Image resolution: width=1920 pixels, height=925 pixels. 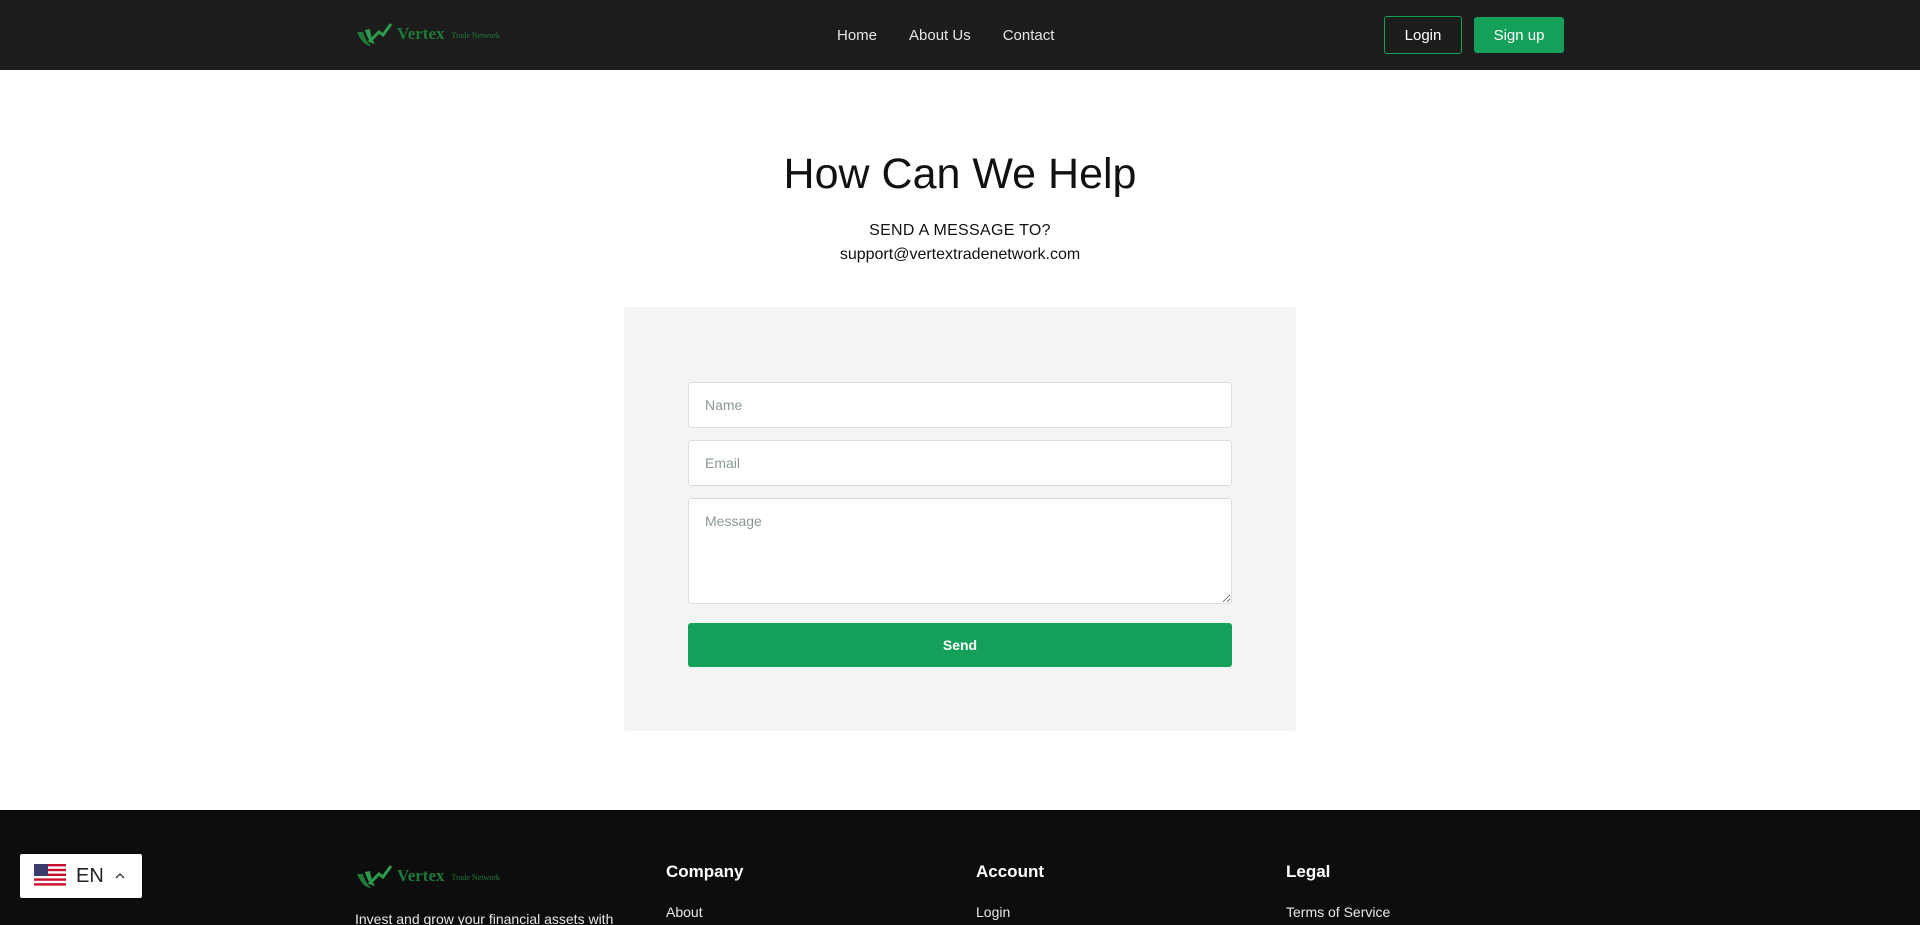 I want to click on footer-heading-account: Account, so click(x=1010, y=871).